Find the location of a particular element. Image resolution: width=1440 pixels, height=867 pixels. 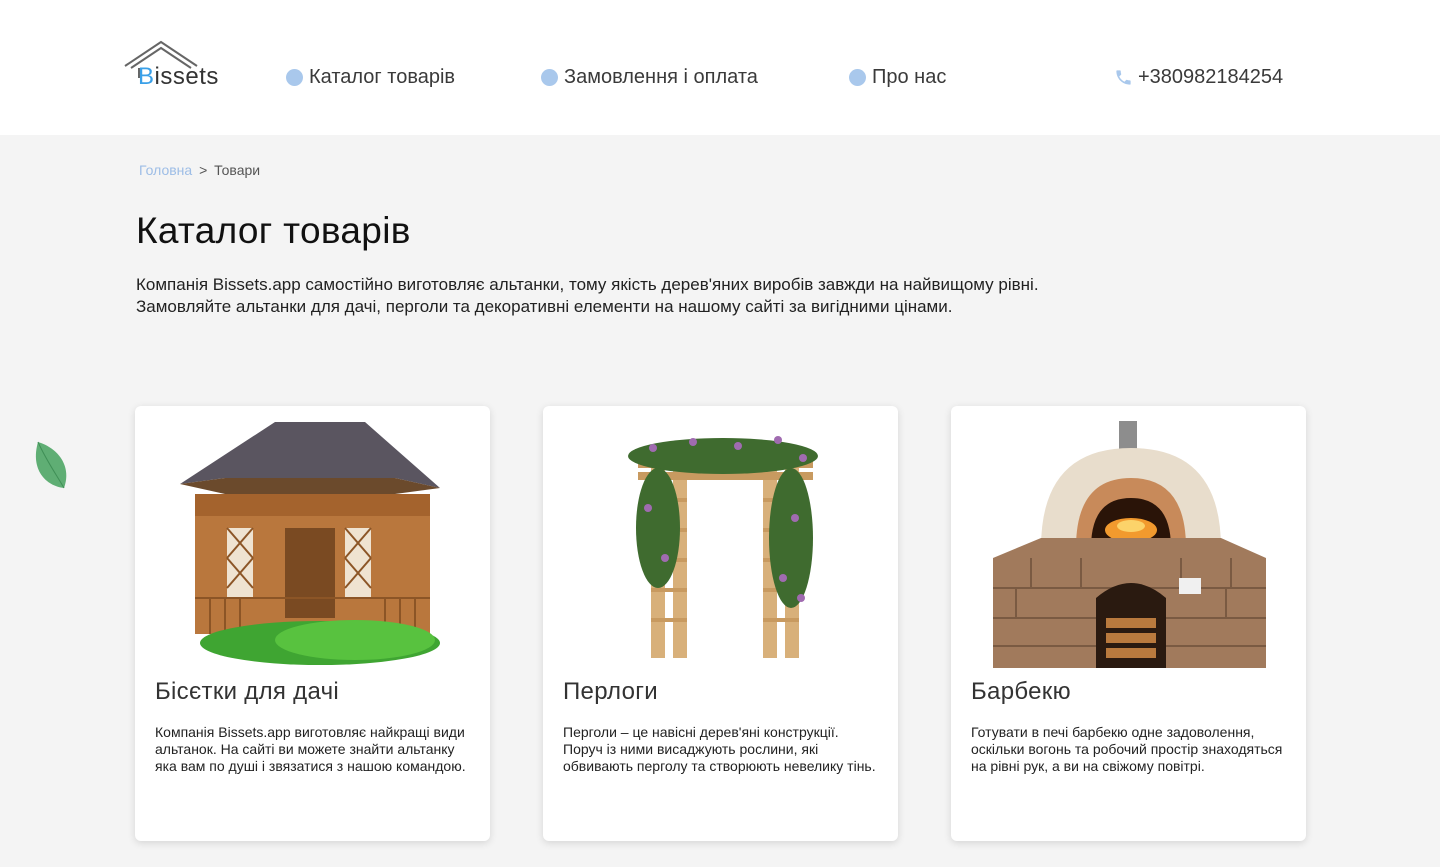

card-title: Барбекю is located at coordinates (1021, 691).